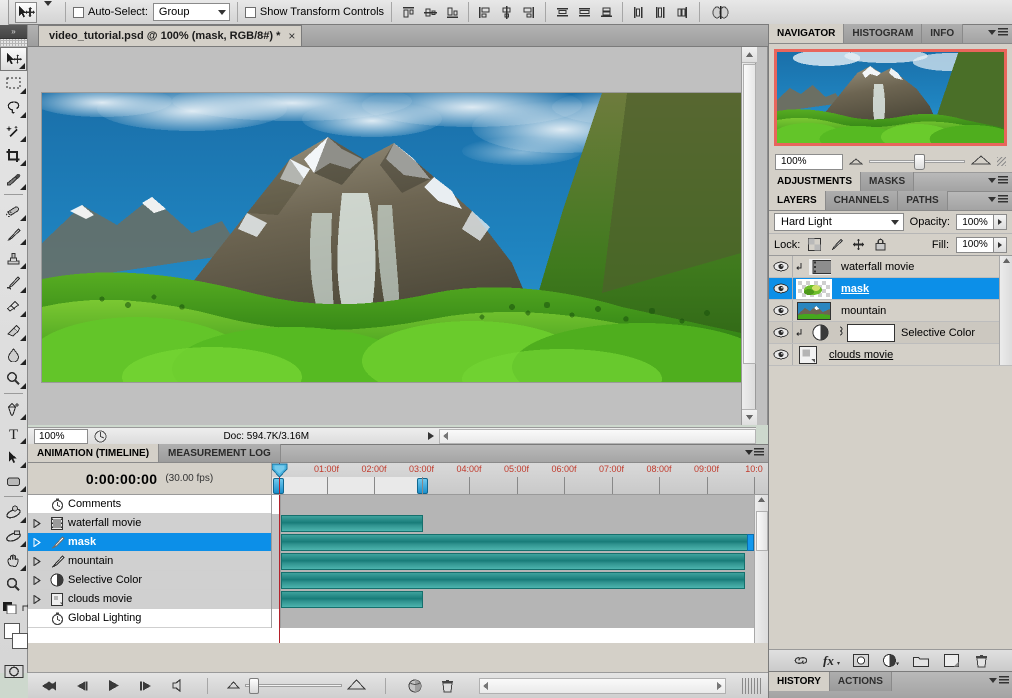 Image resolution: width=1012 pixels, height=698 pixels. Describe the element at coordinates (408, 12) in the screenshot. I see `align-top-edges-icon` at that location.